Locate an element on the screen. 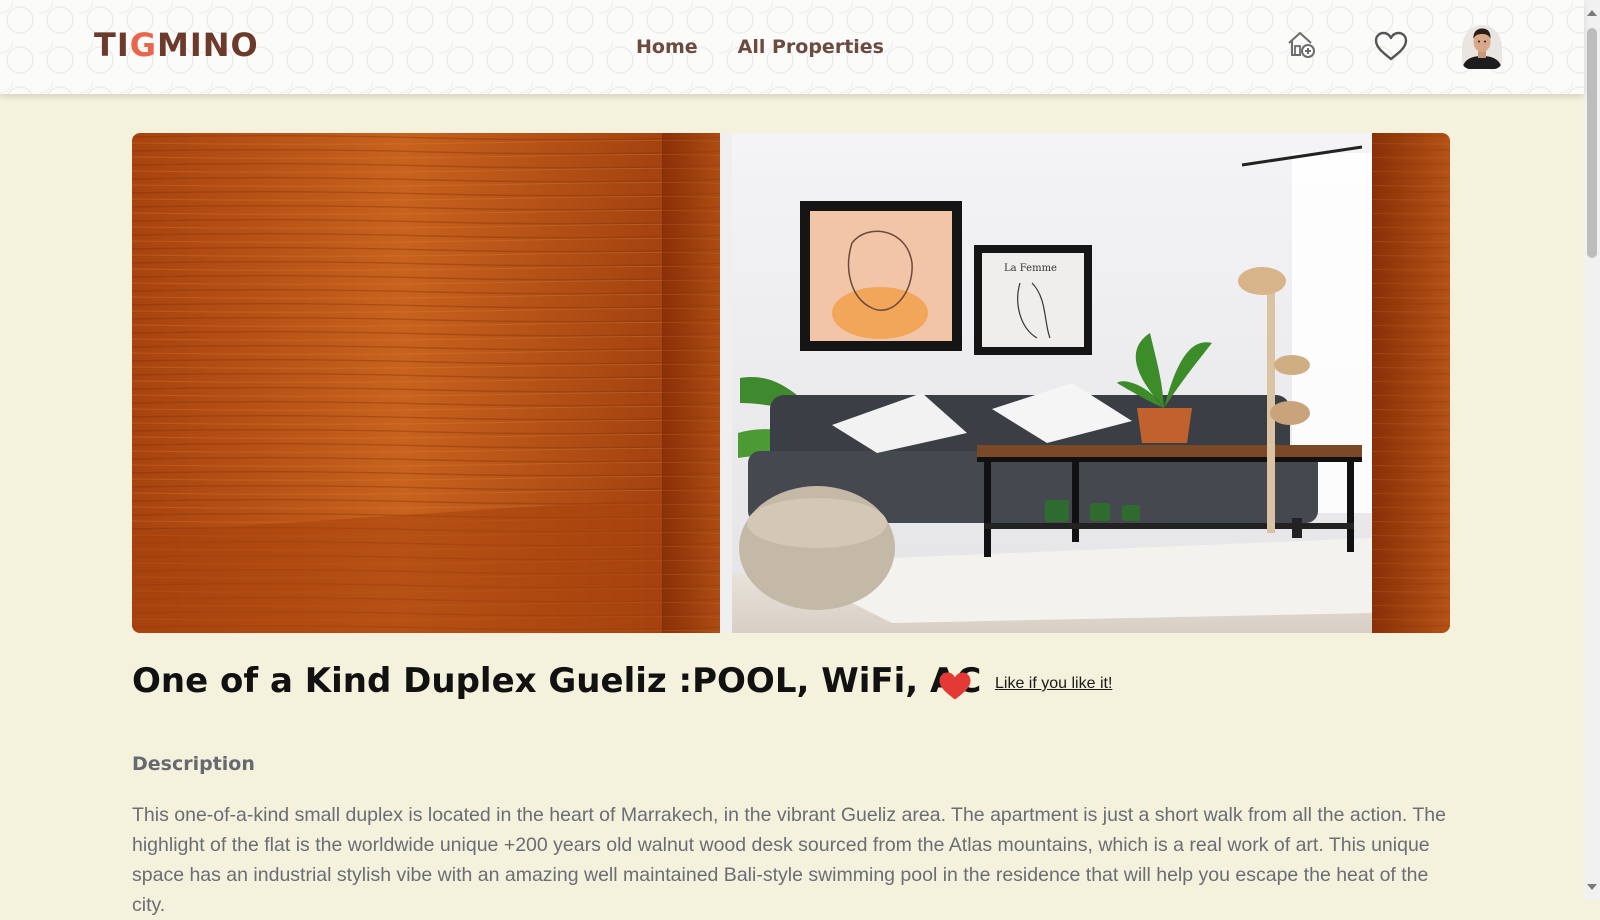 The height and width of the screenshot is (920, 1600). main-nav: Home All Properties is located at coordinates (760, 47).